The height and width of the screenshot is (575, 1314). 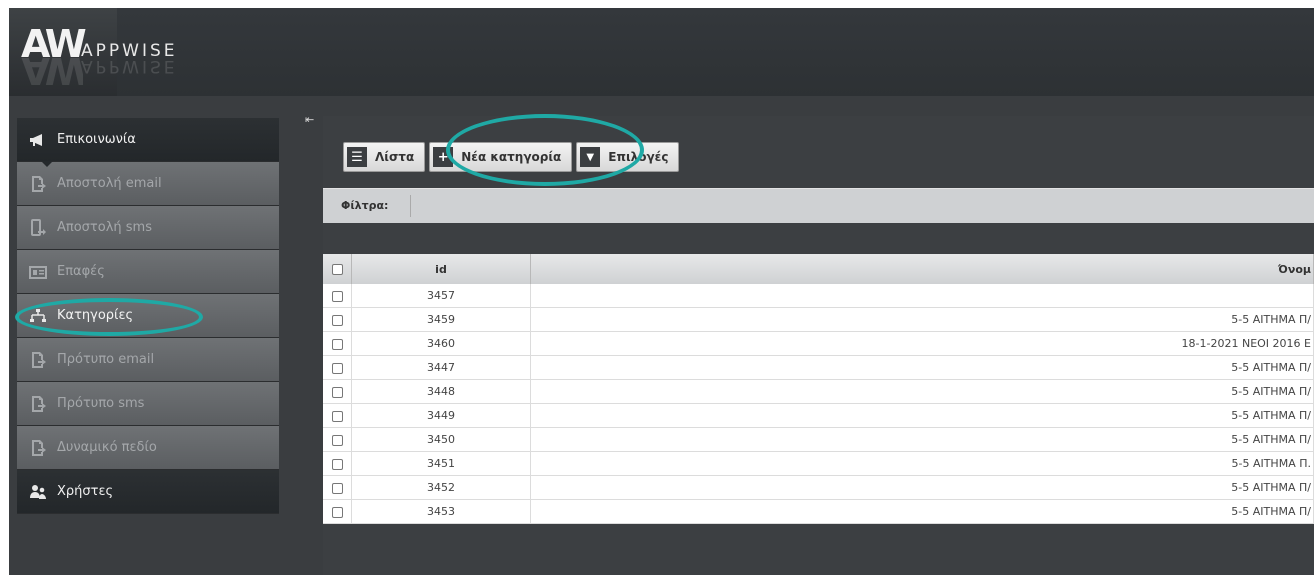 What do you see at coordinates (38, 227) in the screenshot?
I see `phone-send-icon` at bounding box center [38, 227].